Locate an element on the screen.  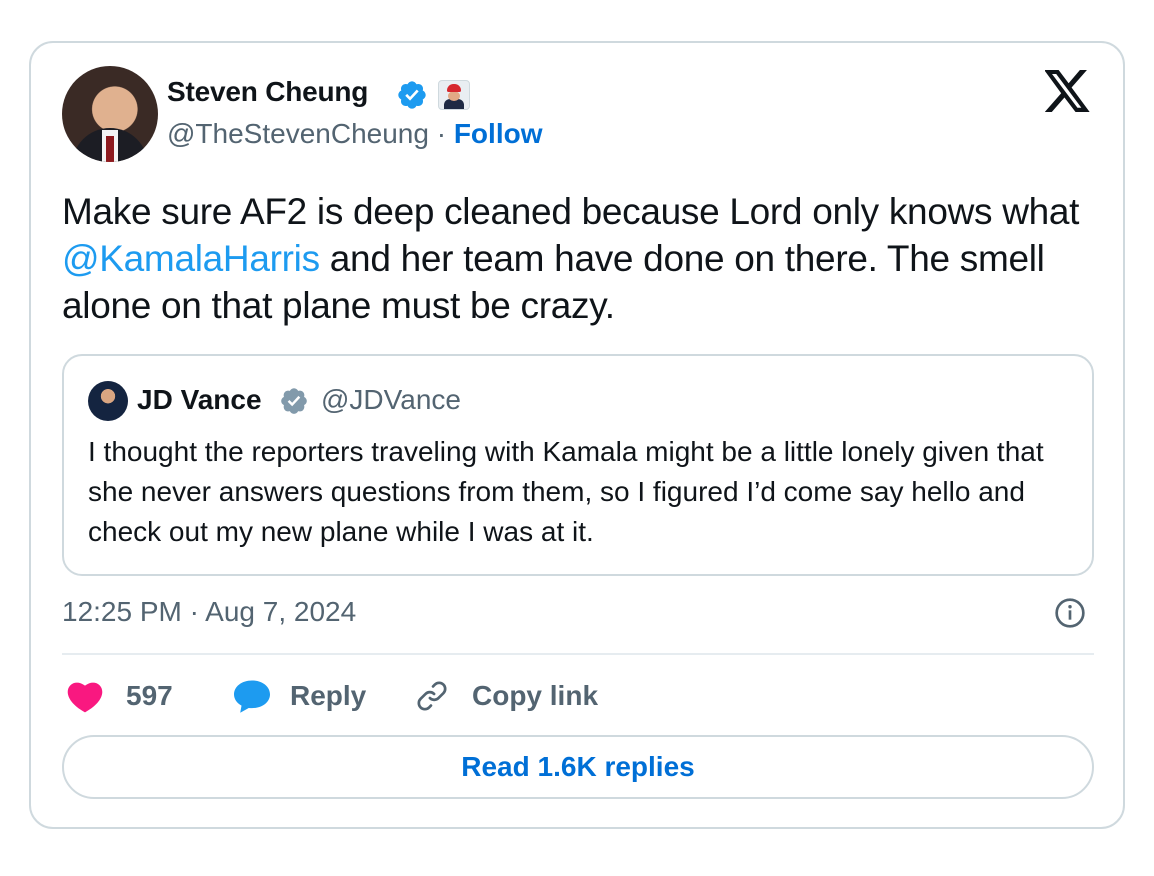
read-replies-button: Read 1.6K replies is located at coordinates (578, 767).